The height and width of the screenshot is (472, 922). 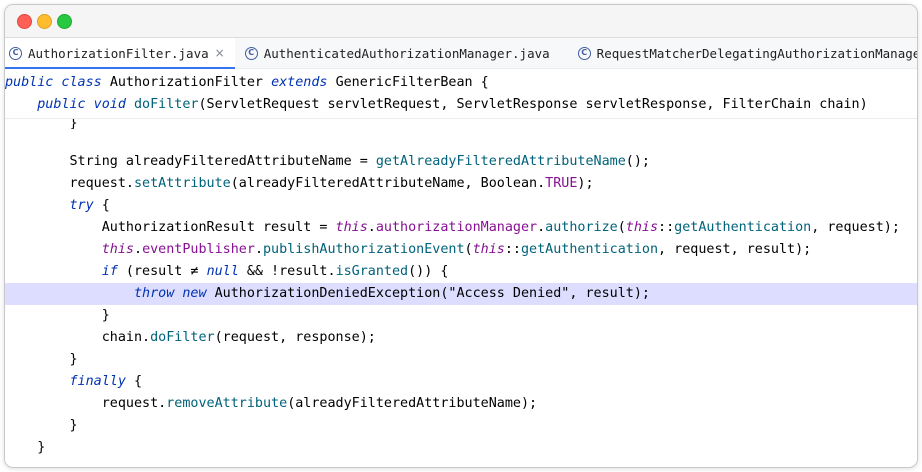 I want to click on zoom-window-button, so click(x=64, y=21).